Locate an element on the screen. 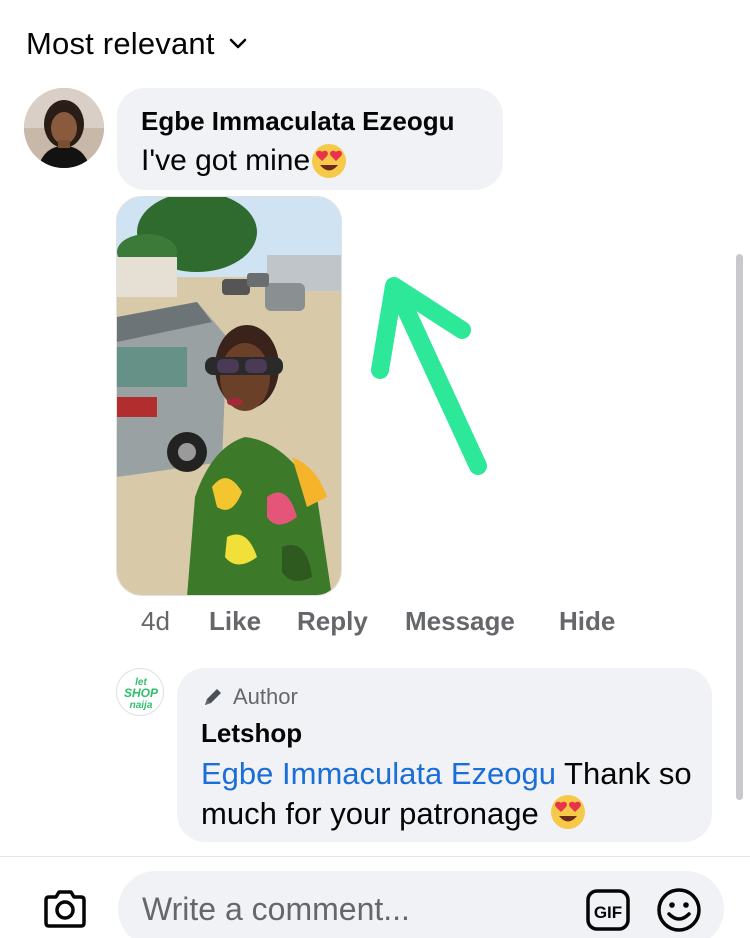 The height and width of the screenshot is (938, 750). mention-link: Egbe Immaculata Ezeogu is located at coordinates (378, 773).